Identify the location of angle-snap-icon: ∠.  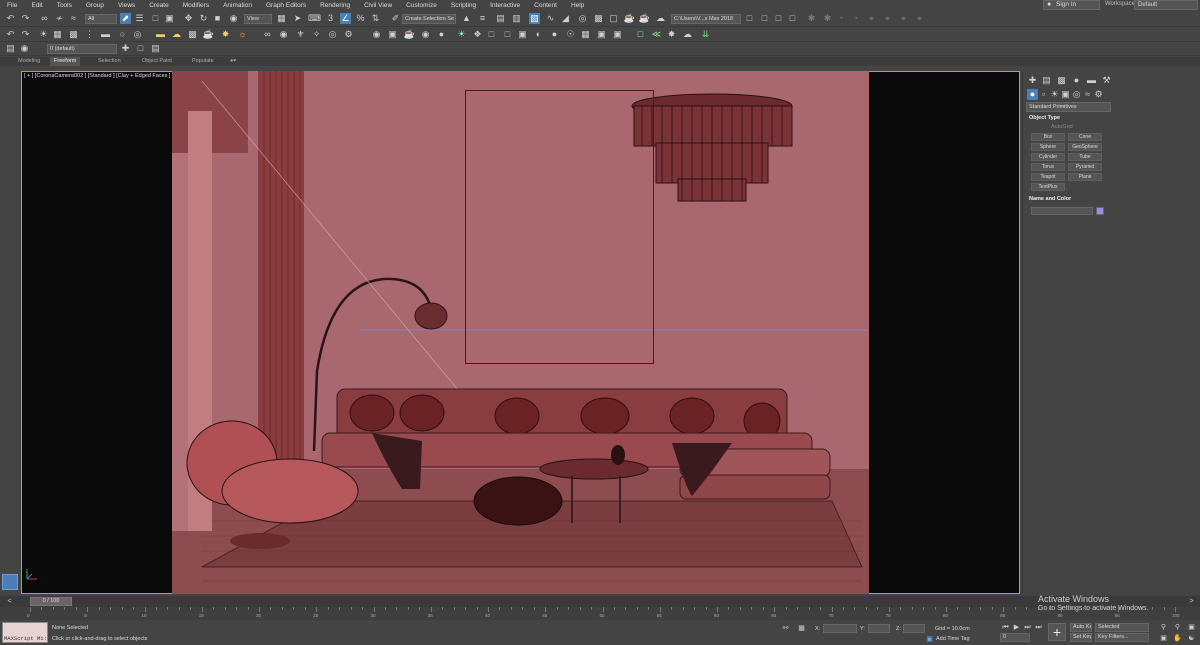
(345, 18).